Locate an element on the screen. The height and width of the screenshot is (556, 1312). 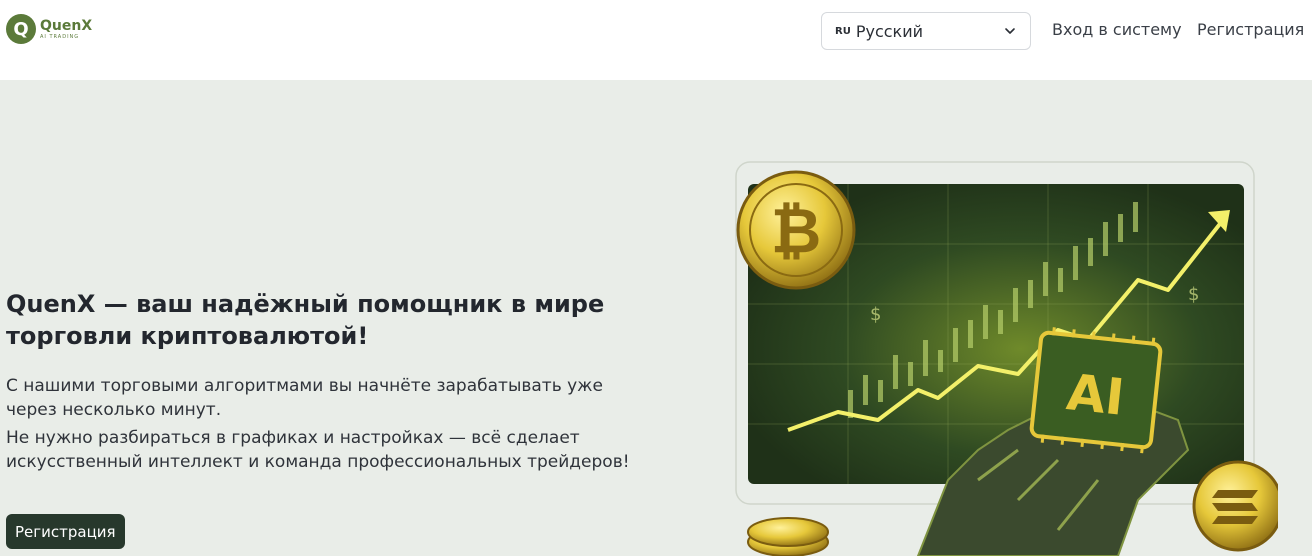
logo-text: QuenX AI TRADING is located at coordinates (66, 29).